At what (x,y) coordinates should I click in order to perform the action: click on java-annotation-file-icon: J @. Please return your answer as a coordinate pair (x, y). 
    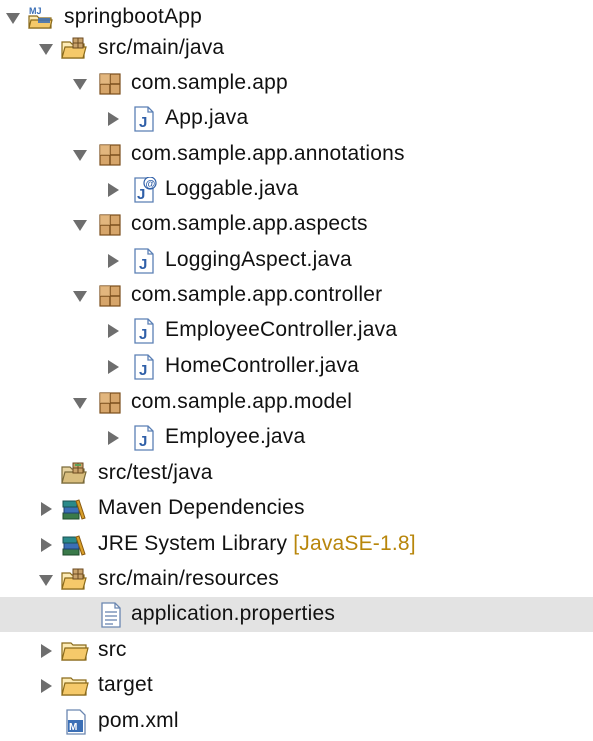
    Looking at the image, I should click on (144, 190).